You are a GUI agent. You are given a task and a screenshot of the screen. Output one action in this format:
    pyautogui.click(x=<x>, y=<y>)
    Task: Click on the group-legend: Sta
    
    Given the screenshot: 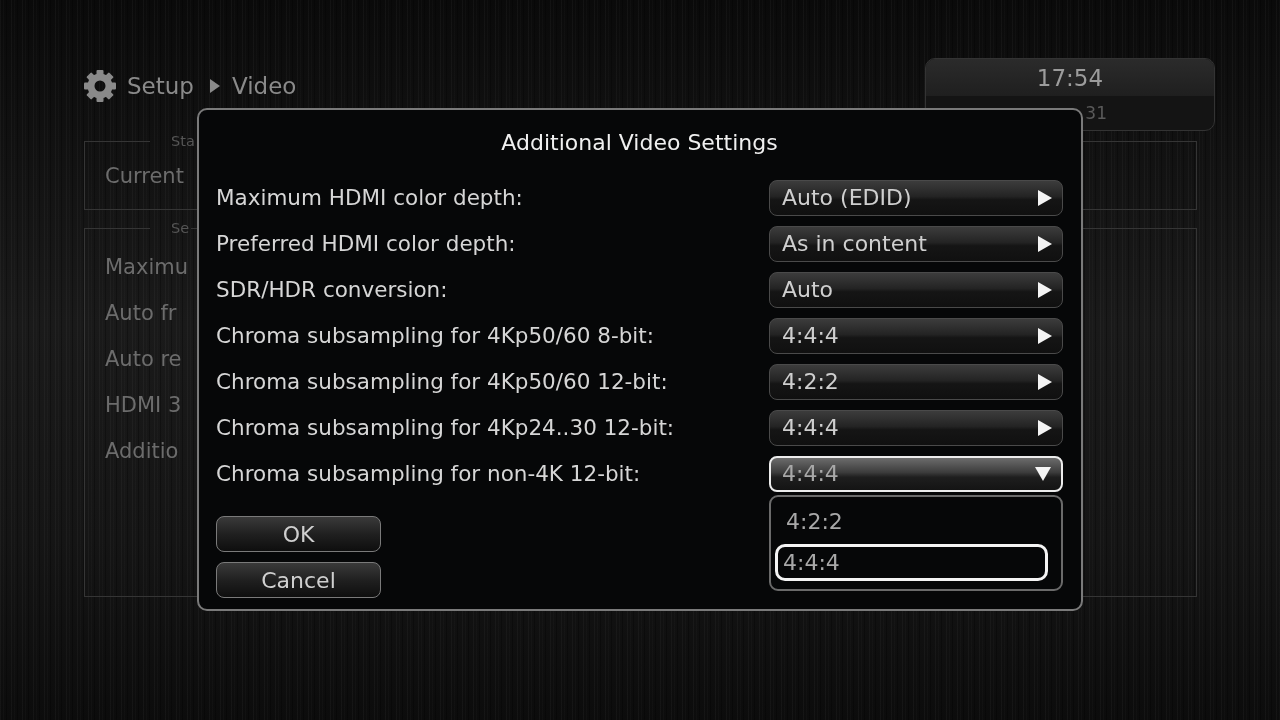 What is the action you would take?
    pyautogui.click(x=173, y=141)
    